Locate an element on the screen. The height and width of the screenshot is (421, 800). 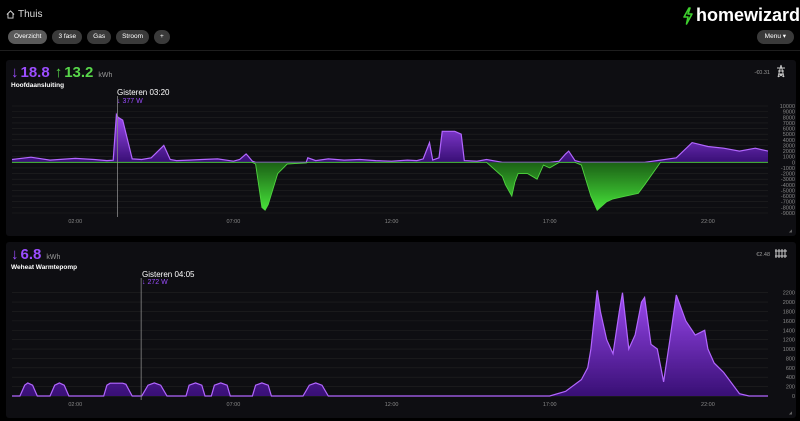
home-icon is located at coordinates (10, 14).